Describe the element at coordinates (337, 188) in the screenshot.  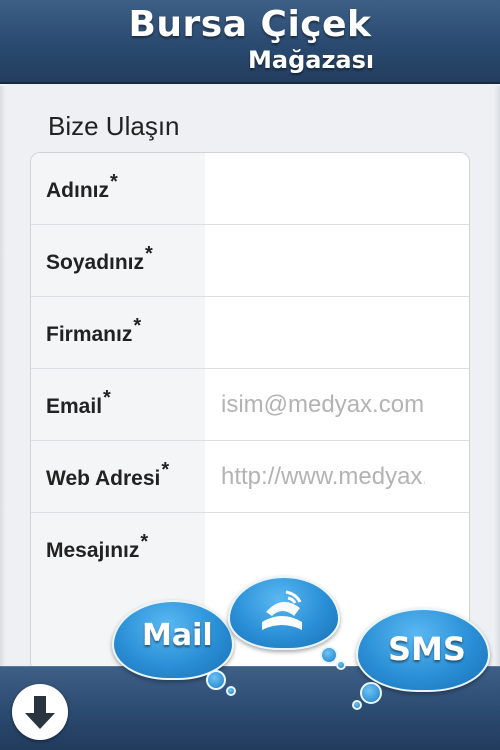
I see `name-field` at that location.